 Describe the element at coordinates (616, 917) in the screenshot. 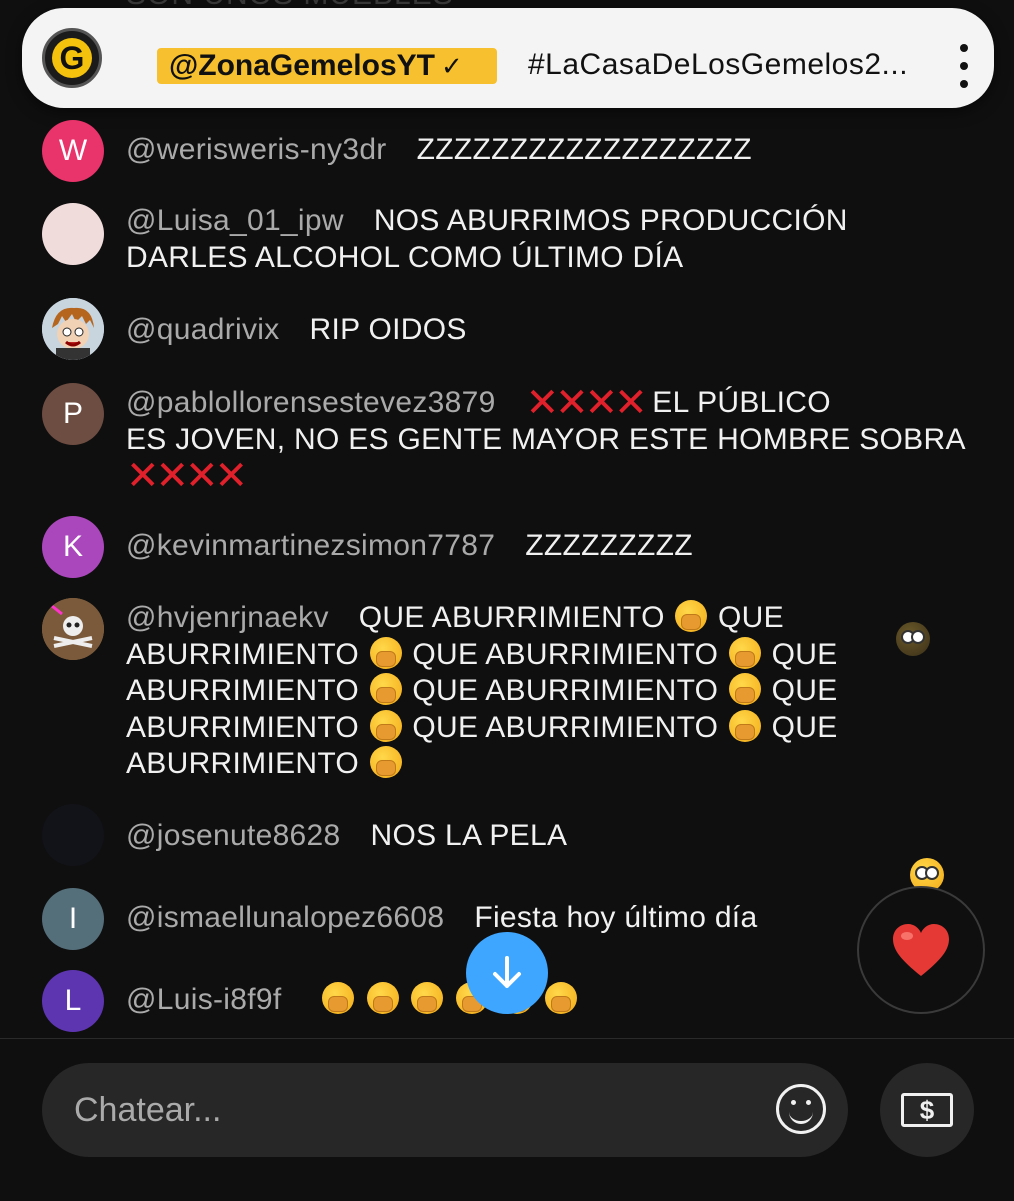

I see `message-text: Fiesta hoy último día` at that location.